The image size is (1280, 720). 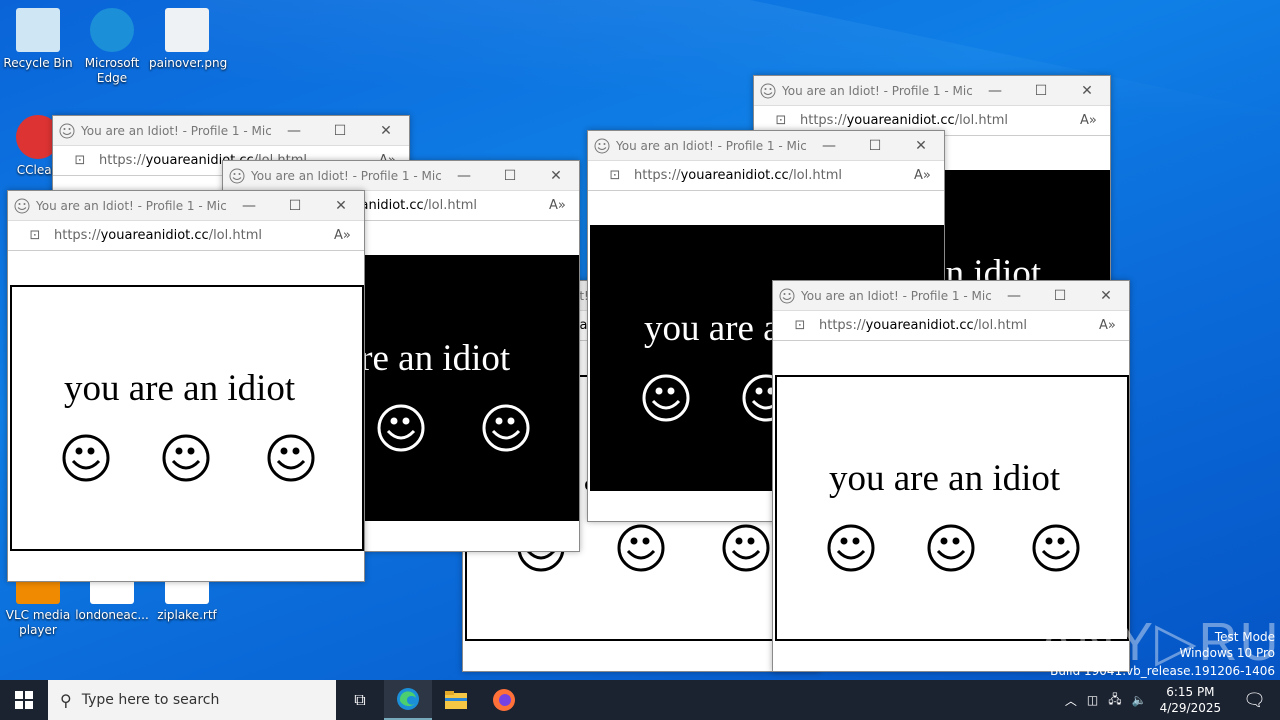 What do you see at coordinates (1071, 700) in the screenshot?
I see `show-hidden-icons-chevron-icon: ︿` at bounding box center [1071, 700].